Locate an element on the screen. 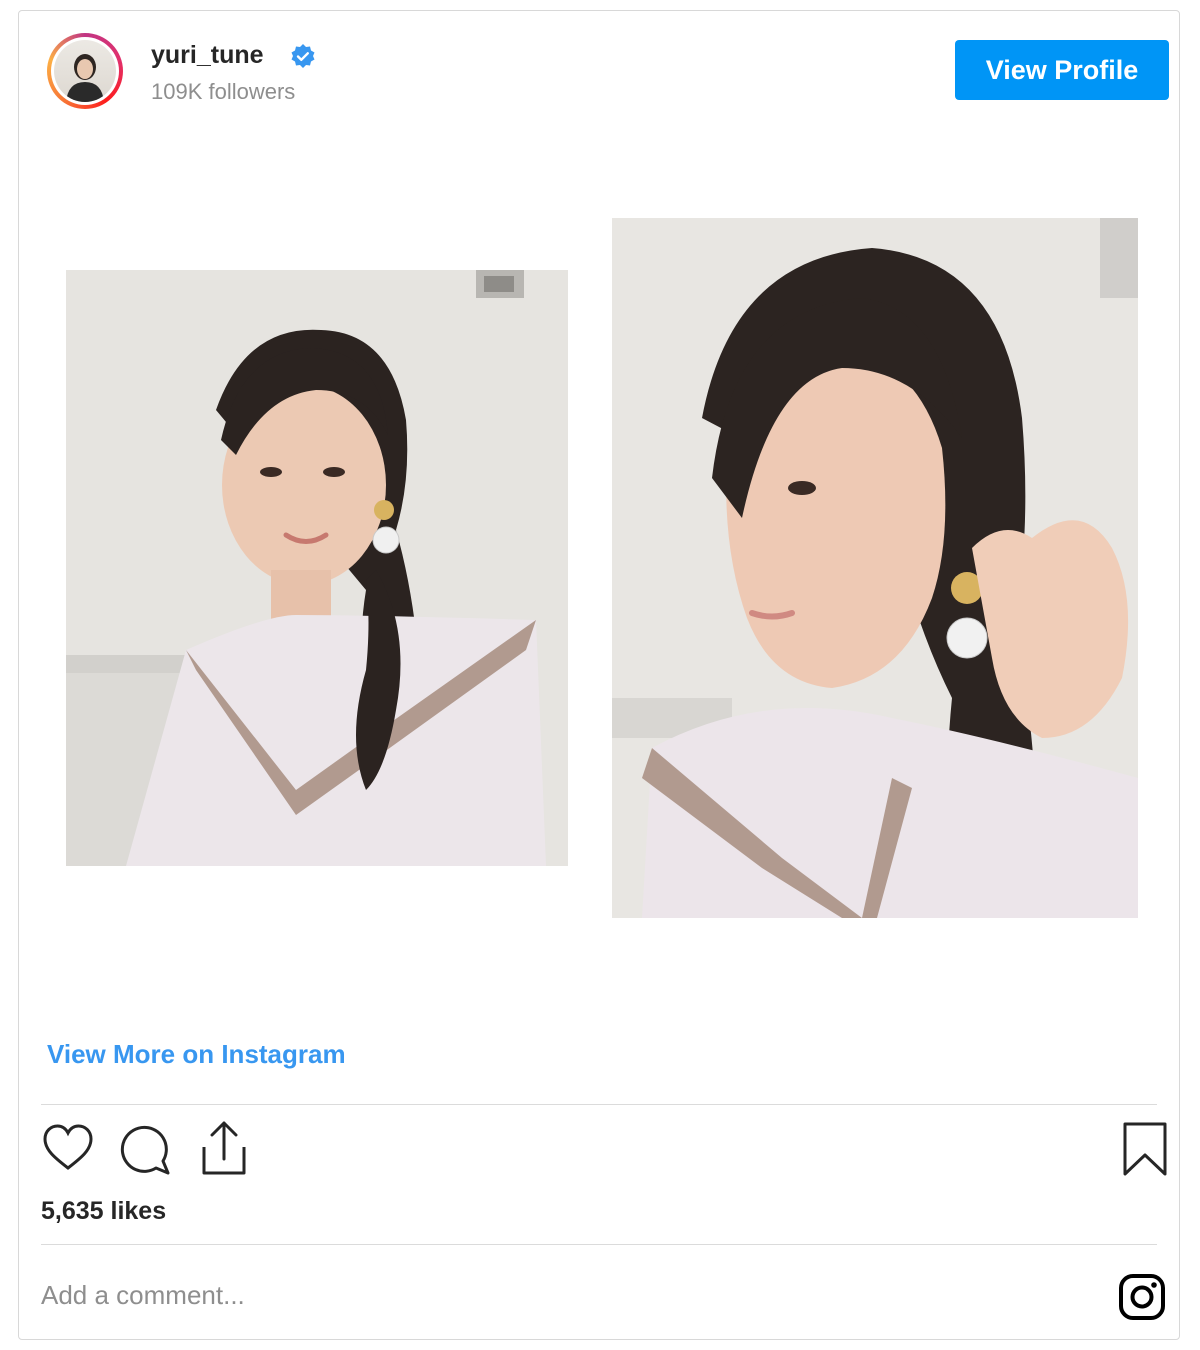 The image size is (1200, 1350). share-icon is located at coordinates (224, 1148).